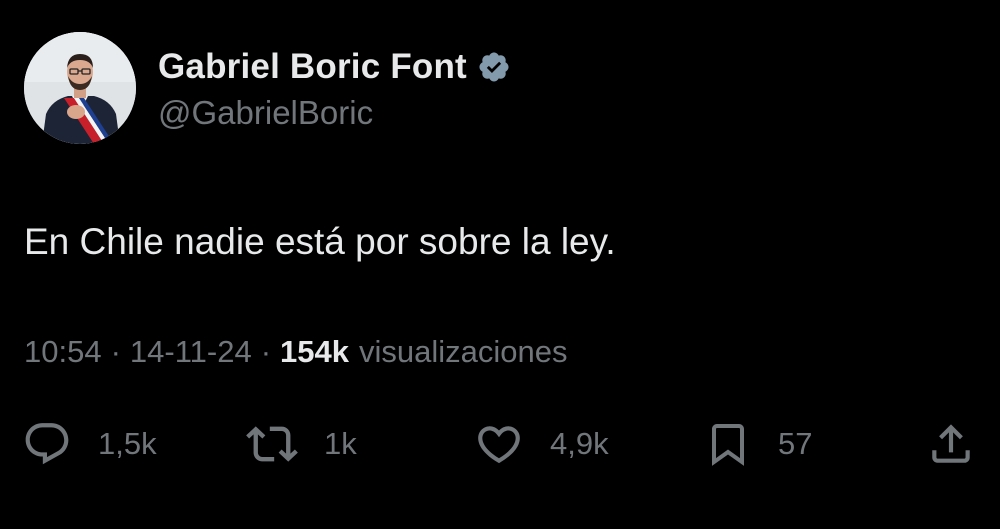 This screenshot has width=1000, height=529. I want to click on like-button: 4,9k, so click(541, 444).